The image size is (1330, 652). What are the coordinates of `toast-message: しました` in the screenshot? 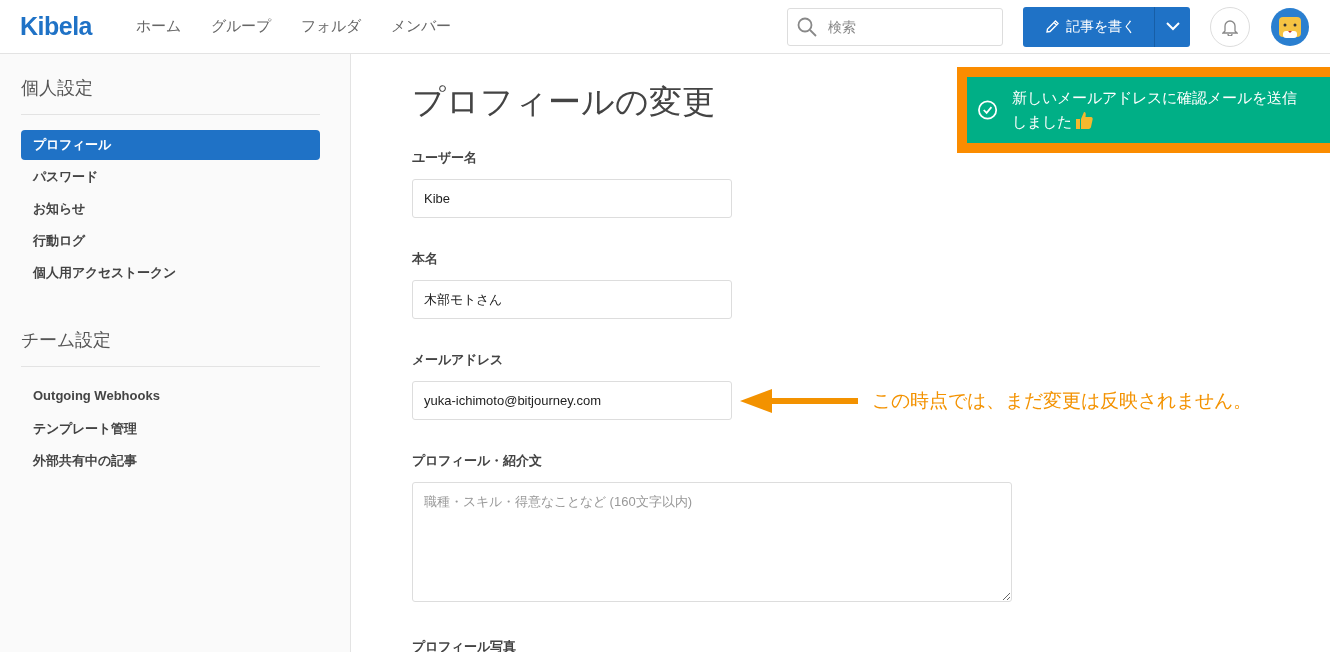 It's located at (1042, 121).